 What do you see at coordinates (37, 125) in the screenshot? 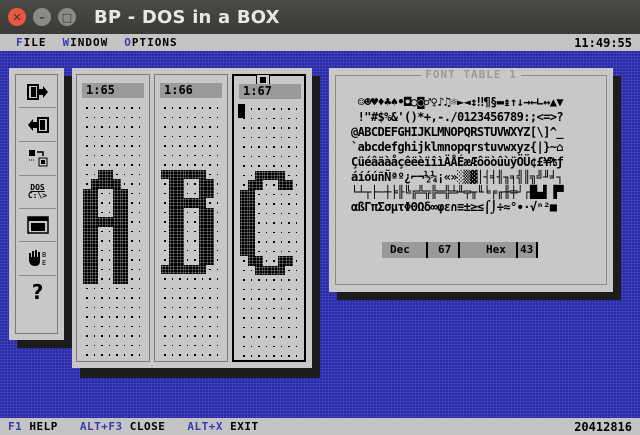
I see `enter-door-icon` at bounding box center [37, 125].